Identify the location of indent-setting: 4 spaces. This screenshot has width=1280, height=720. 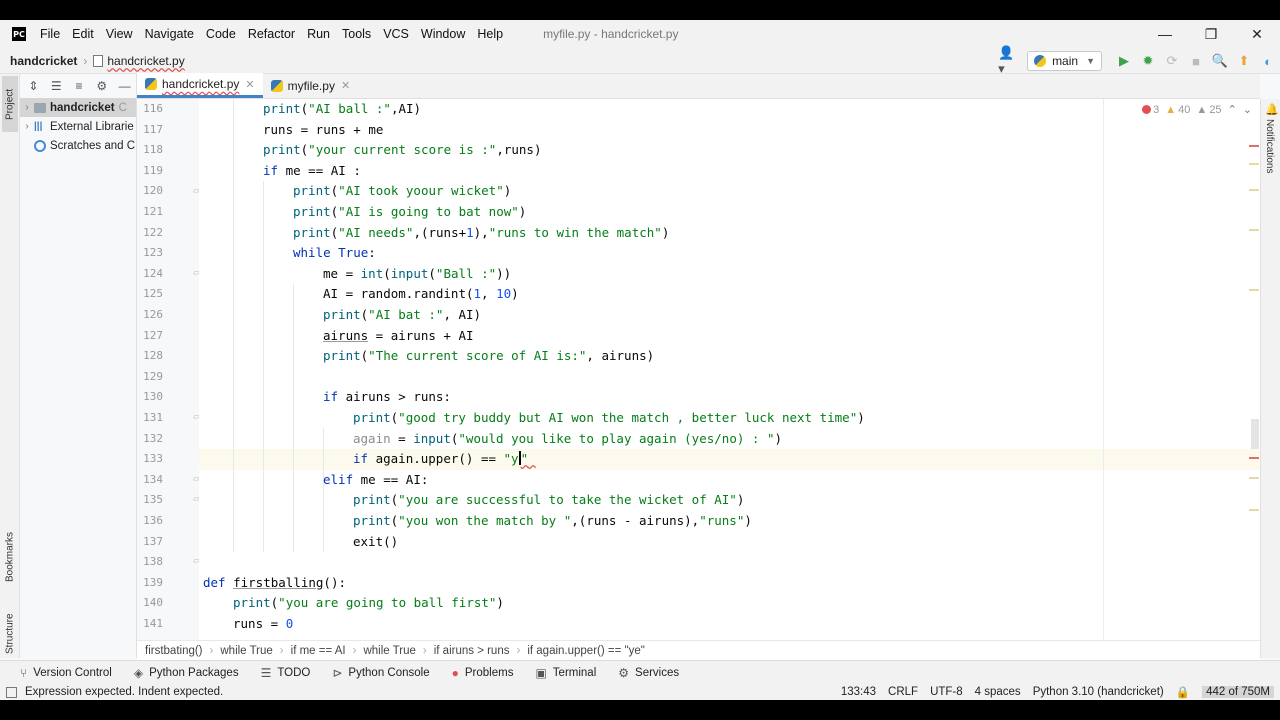
(998, 692).